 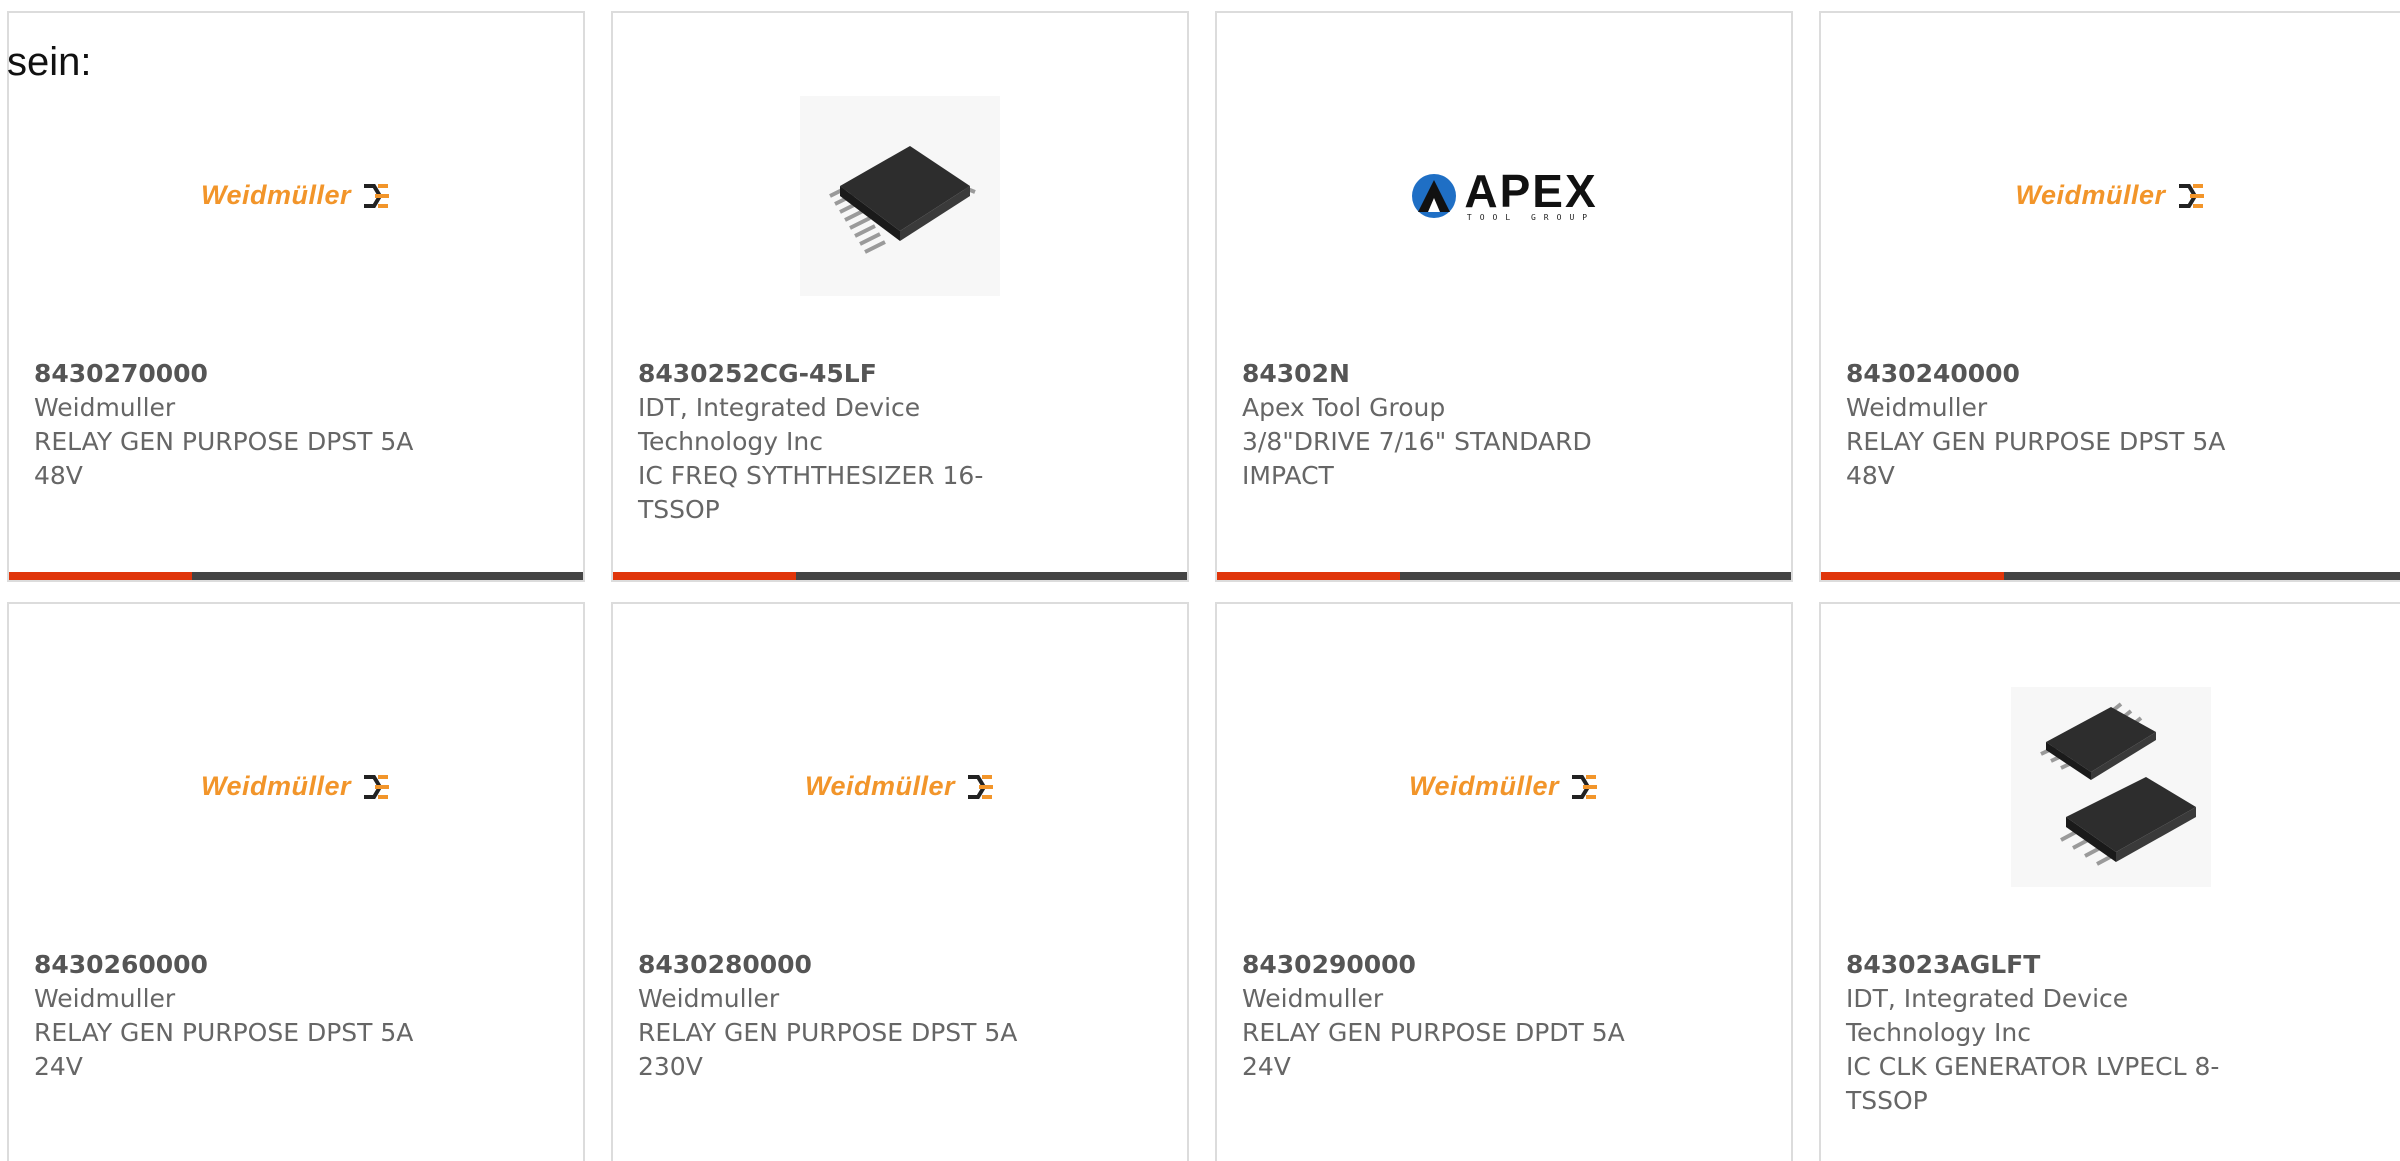 What do you see at coordinates (1344, 407) in the screenshot?
I see `manufacturer: Apex Tool Group` at bounding box center [1344, 407].